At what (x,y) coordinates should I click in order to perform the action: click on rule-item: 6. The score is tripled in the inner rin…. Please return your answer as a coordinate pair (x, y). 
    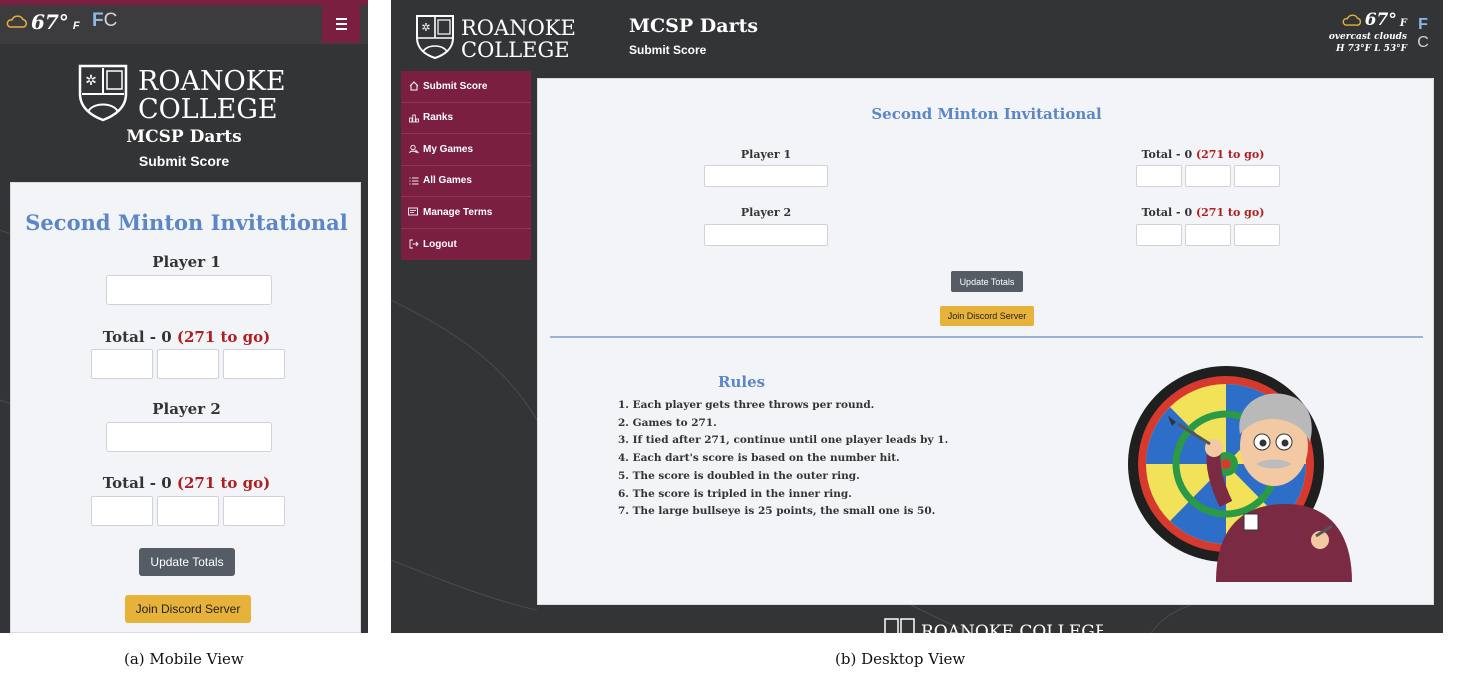
    Looking at the image, I should click on (735, 493).